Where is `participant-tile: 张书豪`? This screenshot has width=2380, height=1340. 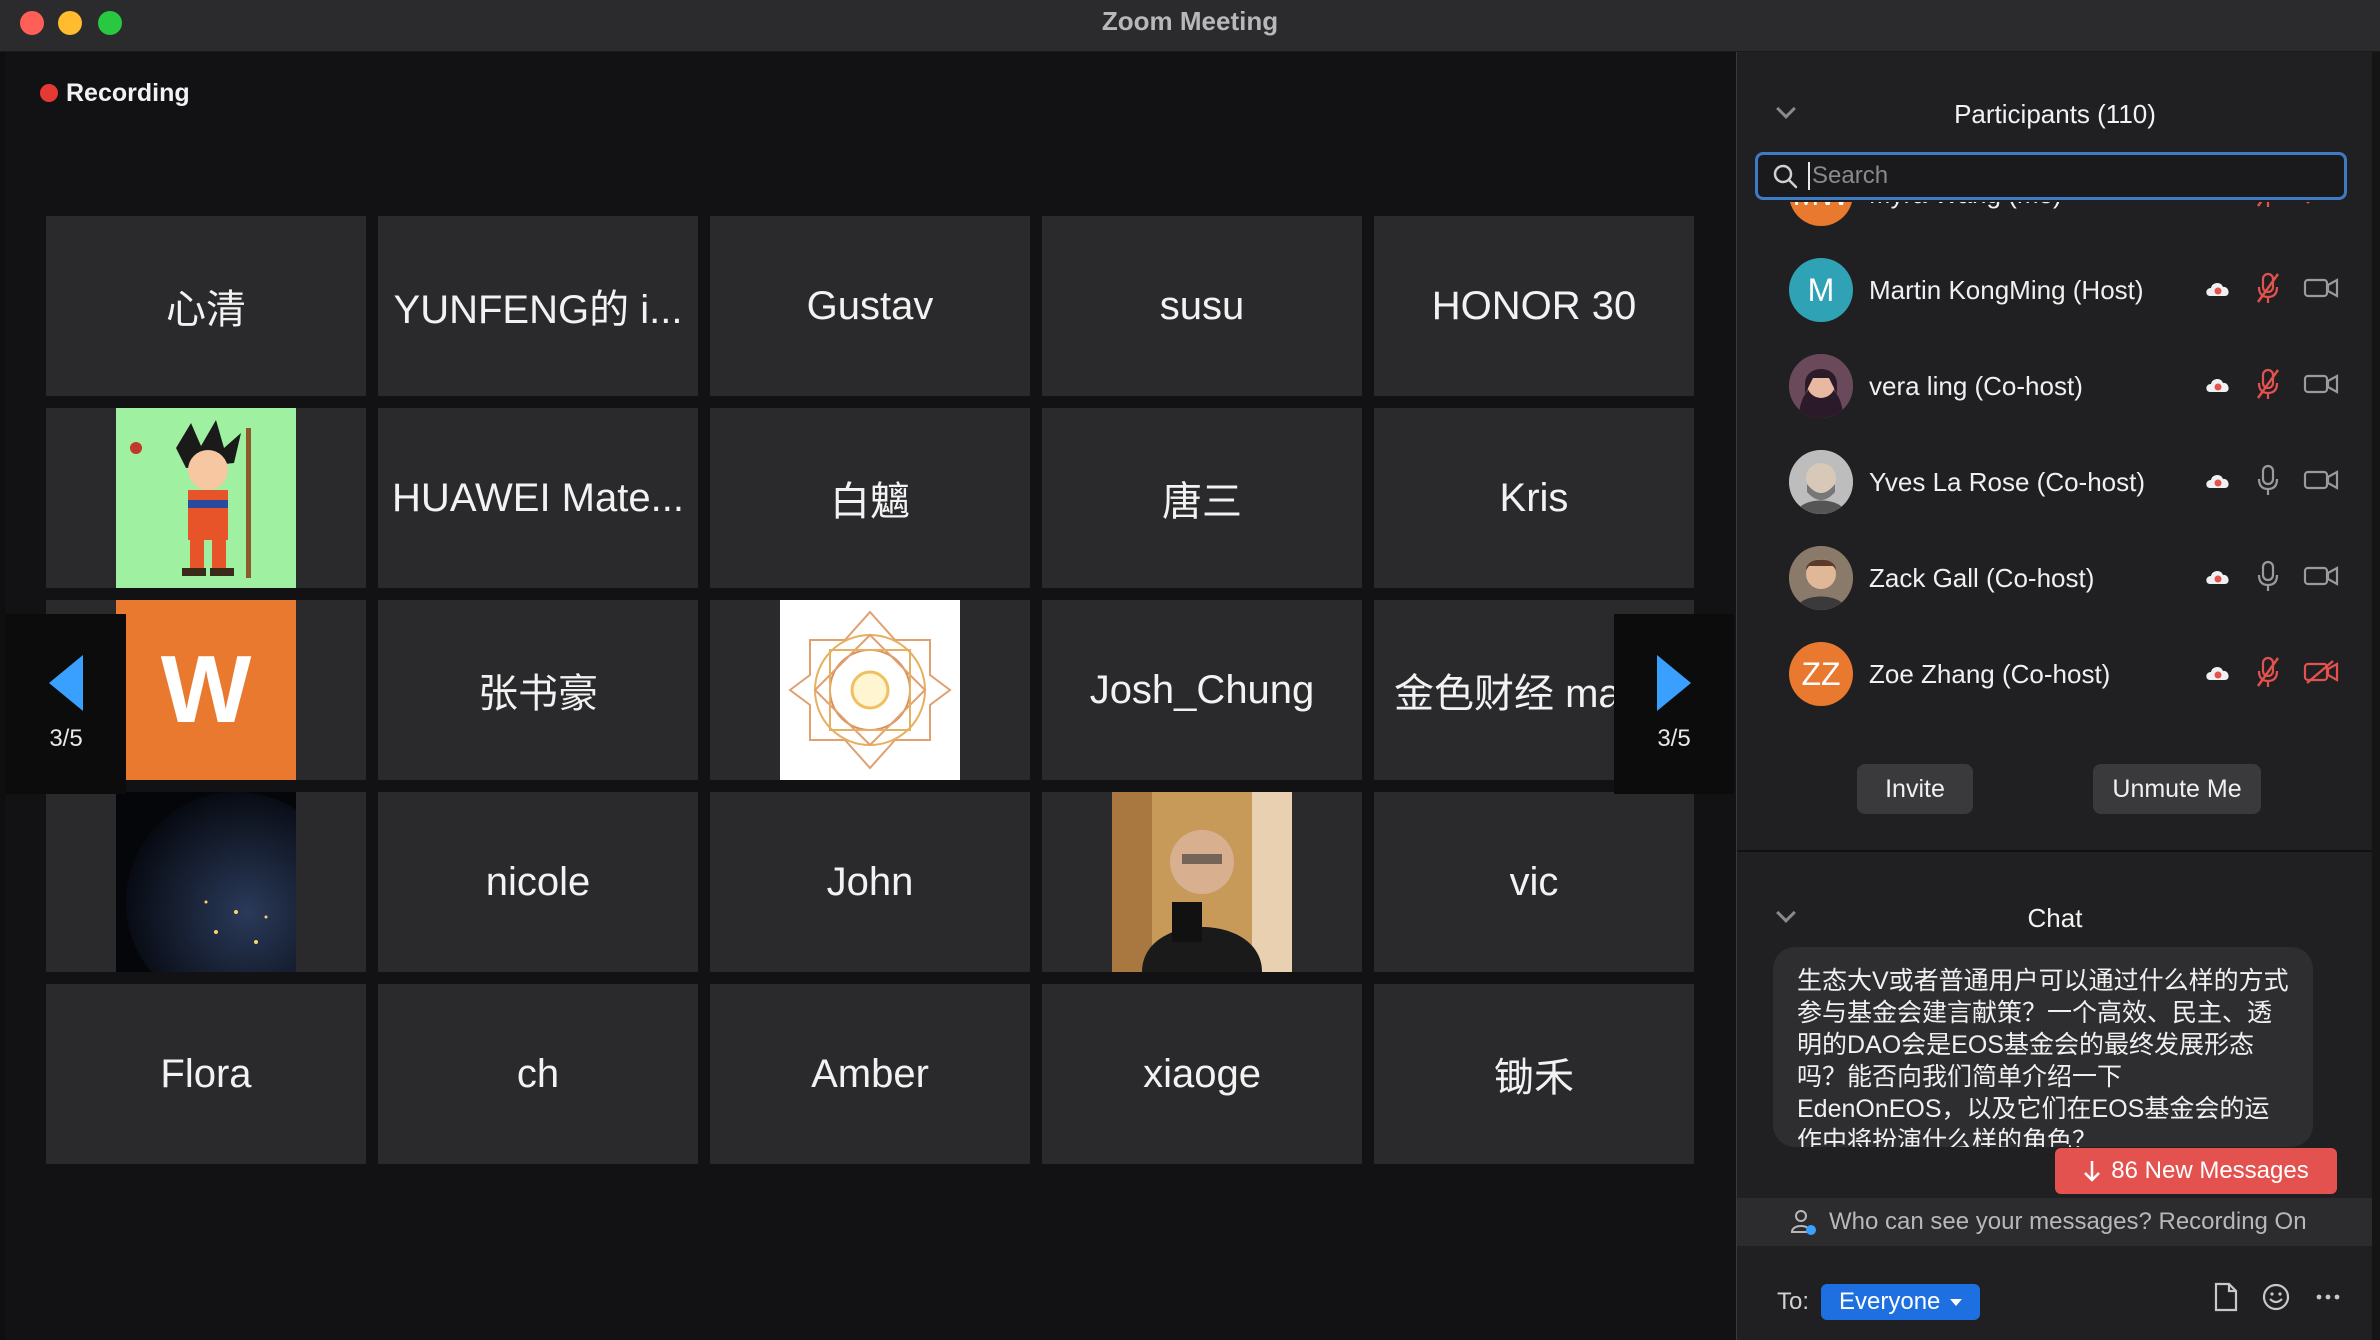 participant-tile: 张书豪 is located at coordinates (538, 690).